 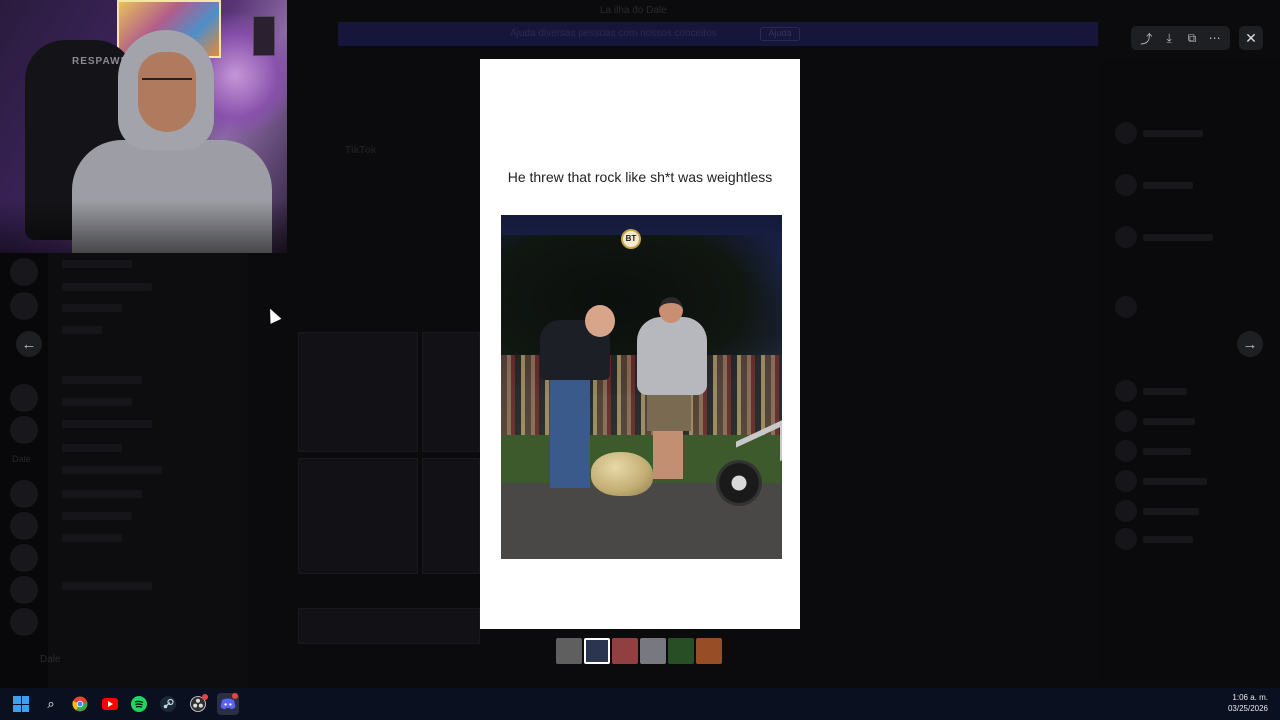 What do you see at coordinates (110, 704) in the screenshot?
I see `youtube-icon` at bounding box center [110, 704].